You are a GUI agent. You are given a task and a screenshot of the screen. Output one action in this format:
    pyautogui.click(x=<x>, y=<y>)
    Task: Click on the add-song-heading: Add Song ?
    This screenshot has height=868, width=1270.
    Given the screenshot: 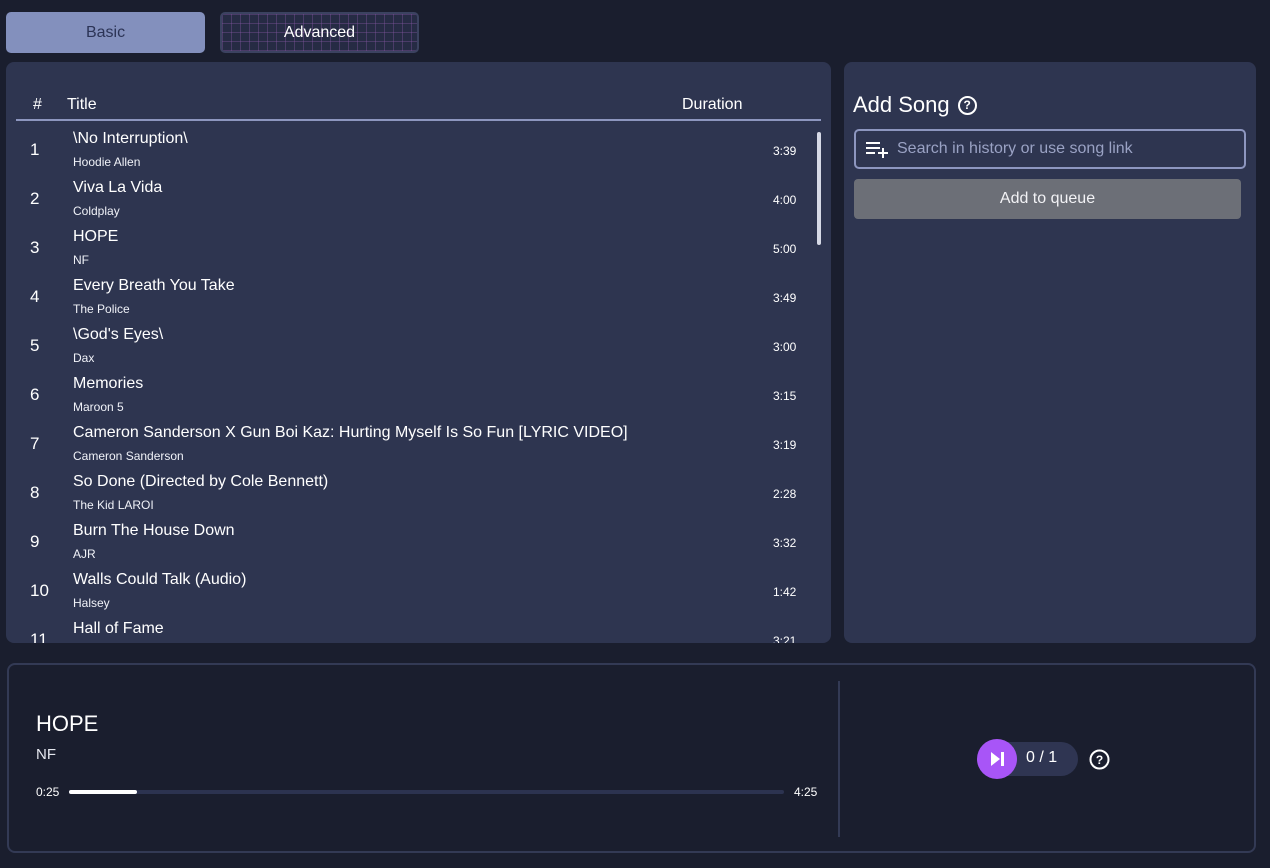 What is the action you would take?
    pyautogui.click(x=915, y=105)
    